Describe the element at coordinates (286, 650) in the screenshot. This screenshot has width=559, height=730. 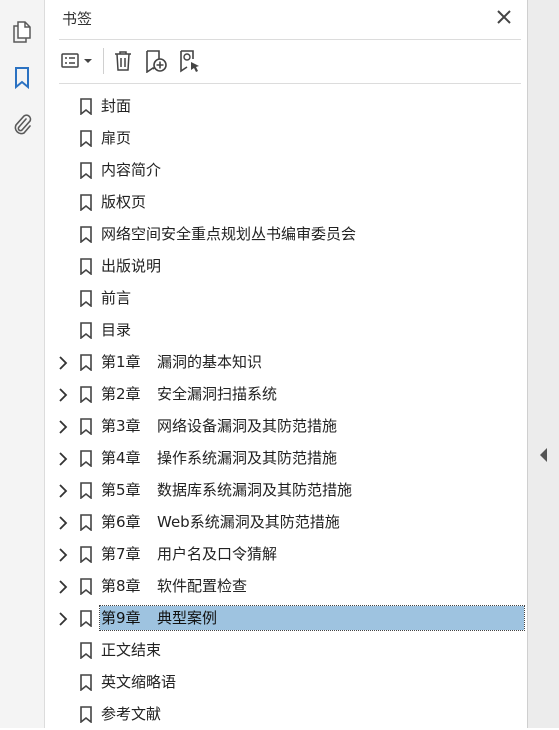
I see `bookmark-row: 正文结束` at that location.